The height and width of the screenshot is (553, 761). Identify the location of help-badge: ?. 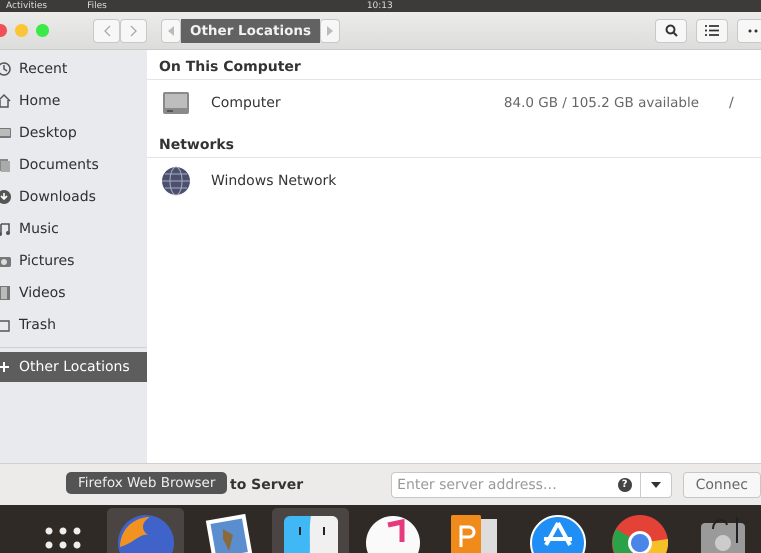
(625, 485).